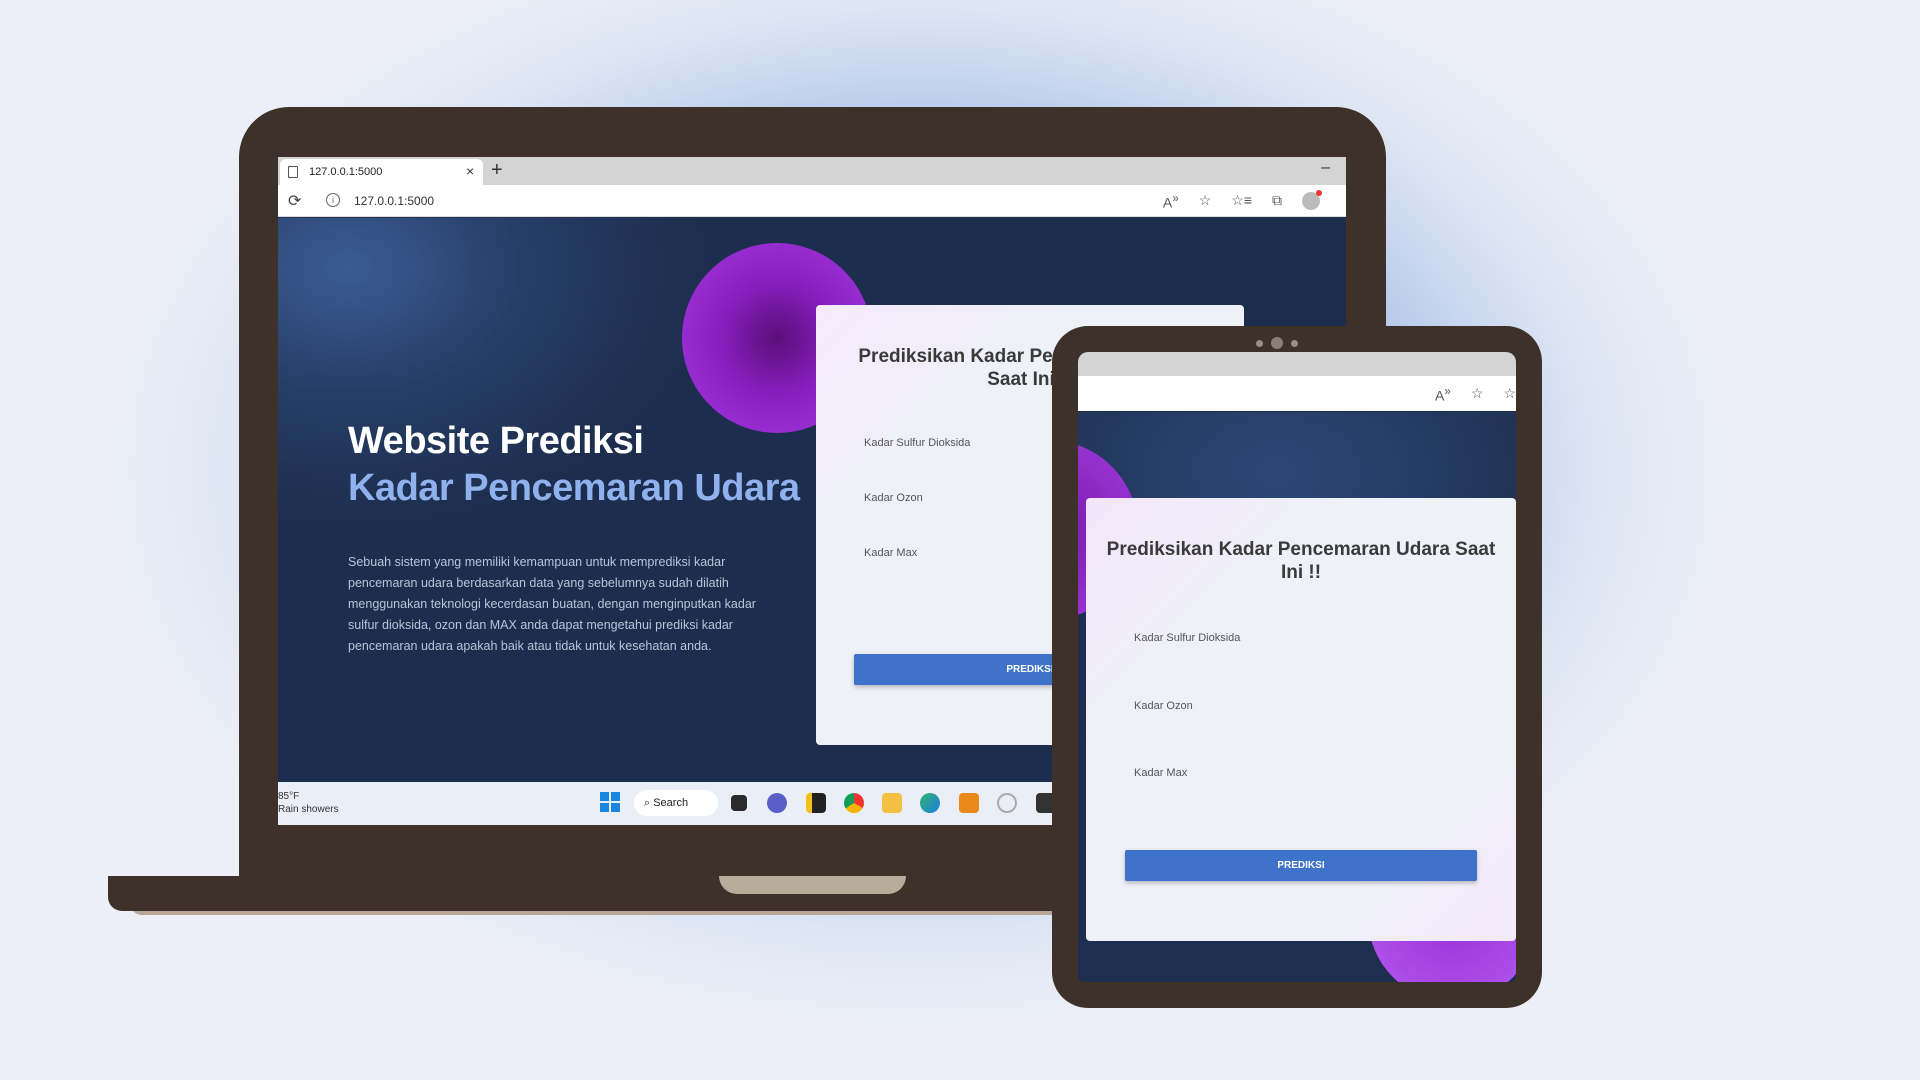 The width and height of the screenshot is (1920, 1080). What do you see at coordinates (812, 171) in the screenshot?
I see `browser-tabbar: 127.0.0.1:5000 × + –` at bounding box center [812, 171].